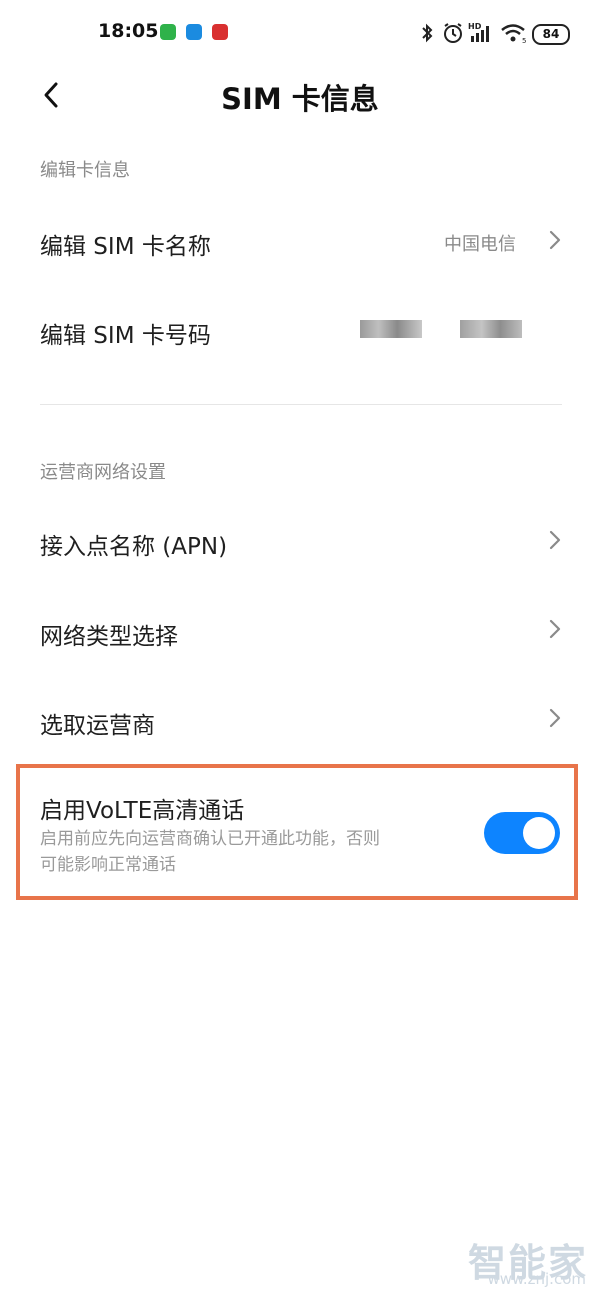 This screenshot has height=1299, width=600. I want to click on svg-text: 5, so click(524, 40).